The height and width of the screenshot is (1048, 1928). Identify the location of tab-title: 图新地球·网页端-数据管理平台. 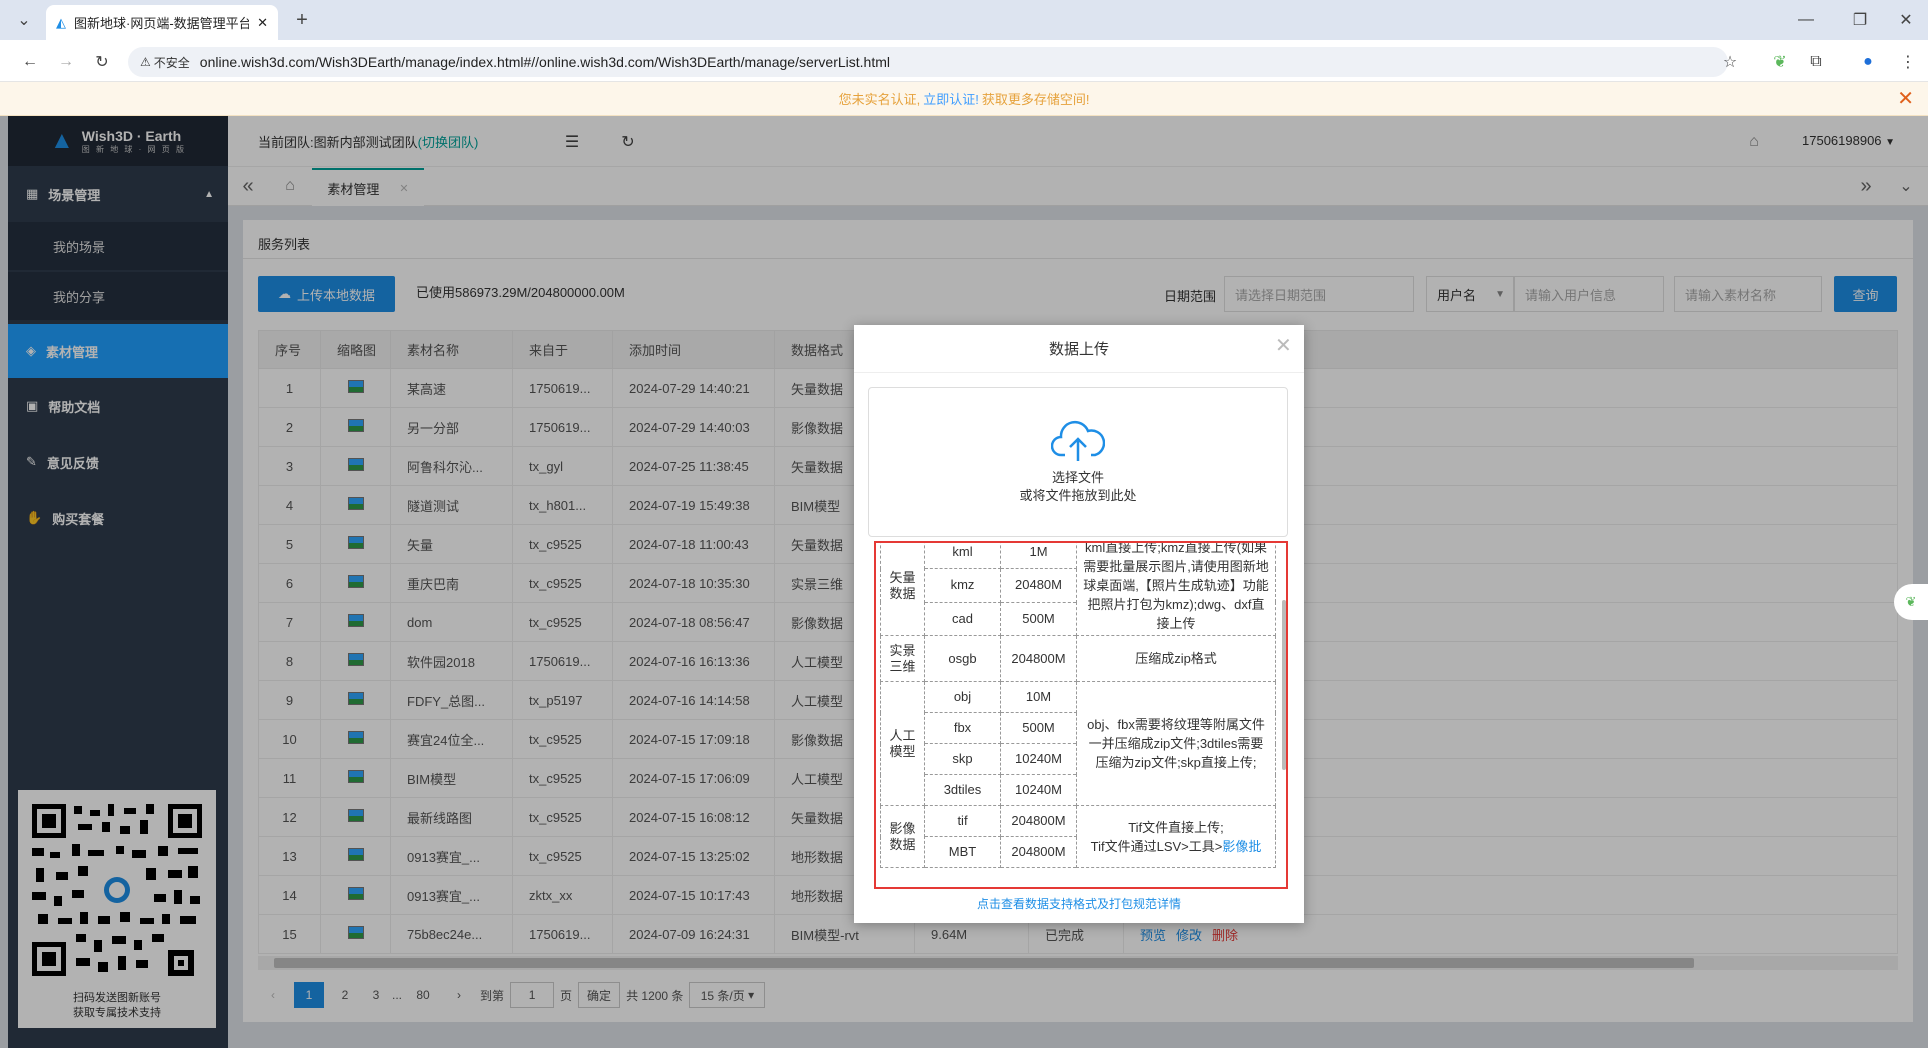
(162, 23).